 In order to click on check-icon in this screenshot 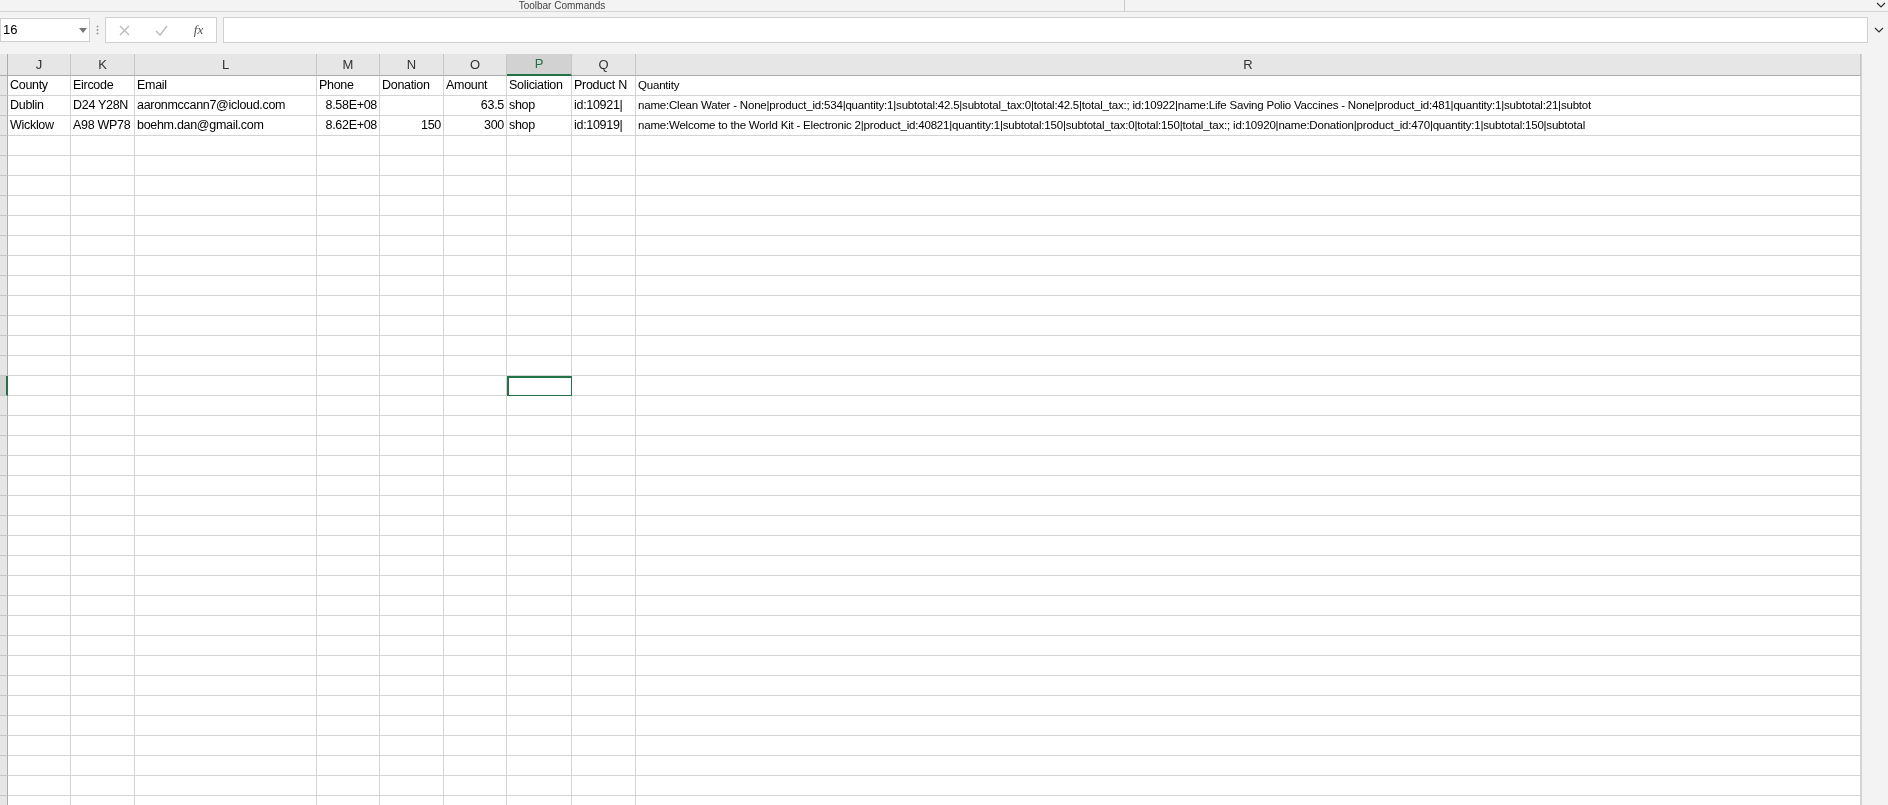, I will do `click(162, 30)`.